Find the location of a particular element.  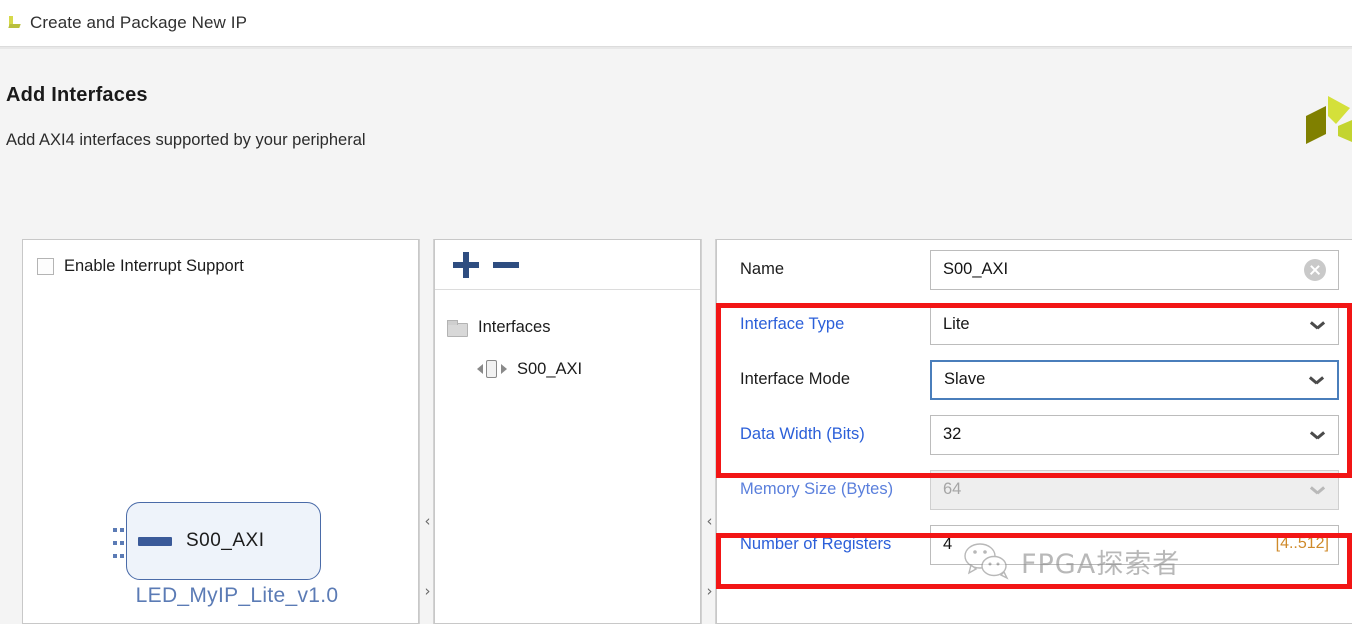

tree-node-interfaces-label: Interfaces is located at coordinates (514, 327).